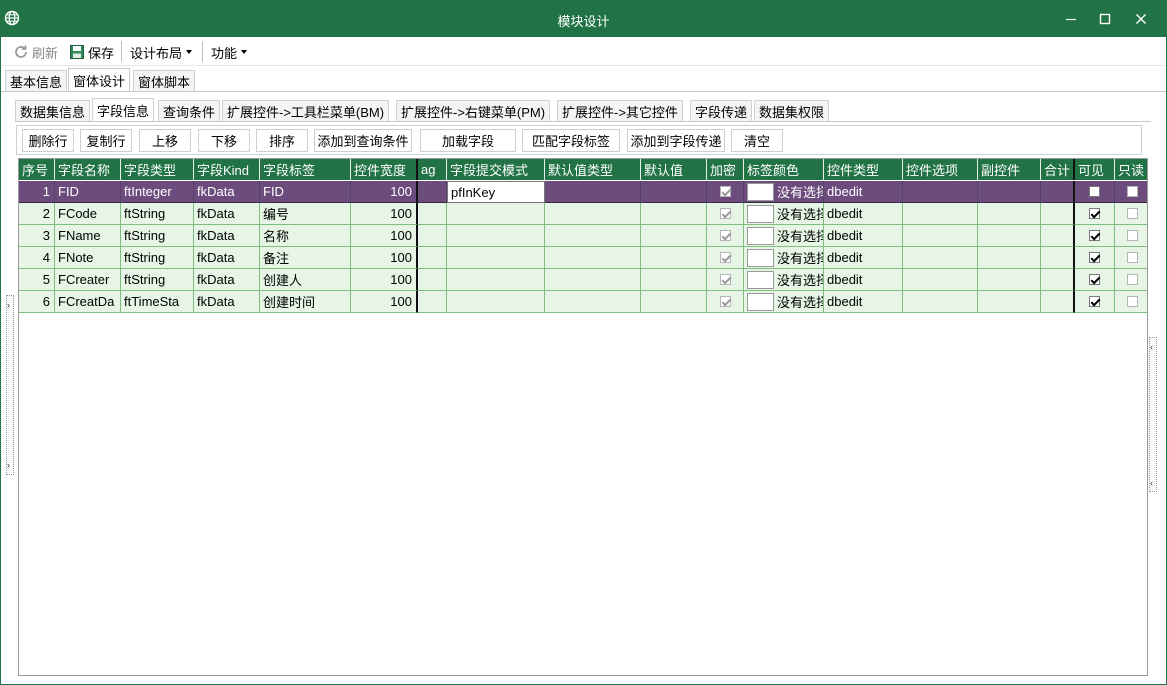 This screenshot has width=1167, height=685. Describe the element at coordinates (384, 258) in the screenshot. I see `table-cell: 100` at that location.